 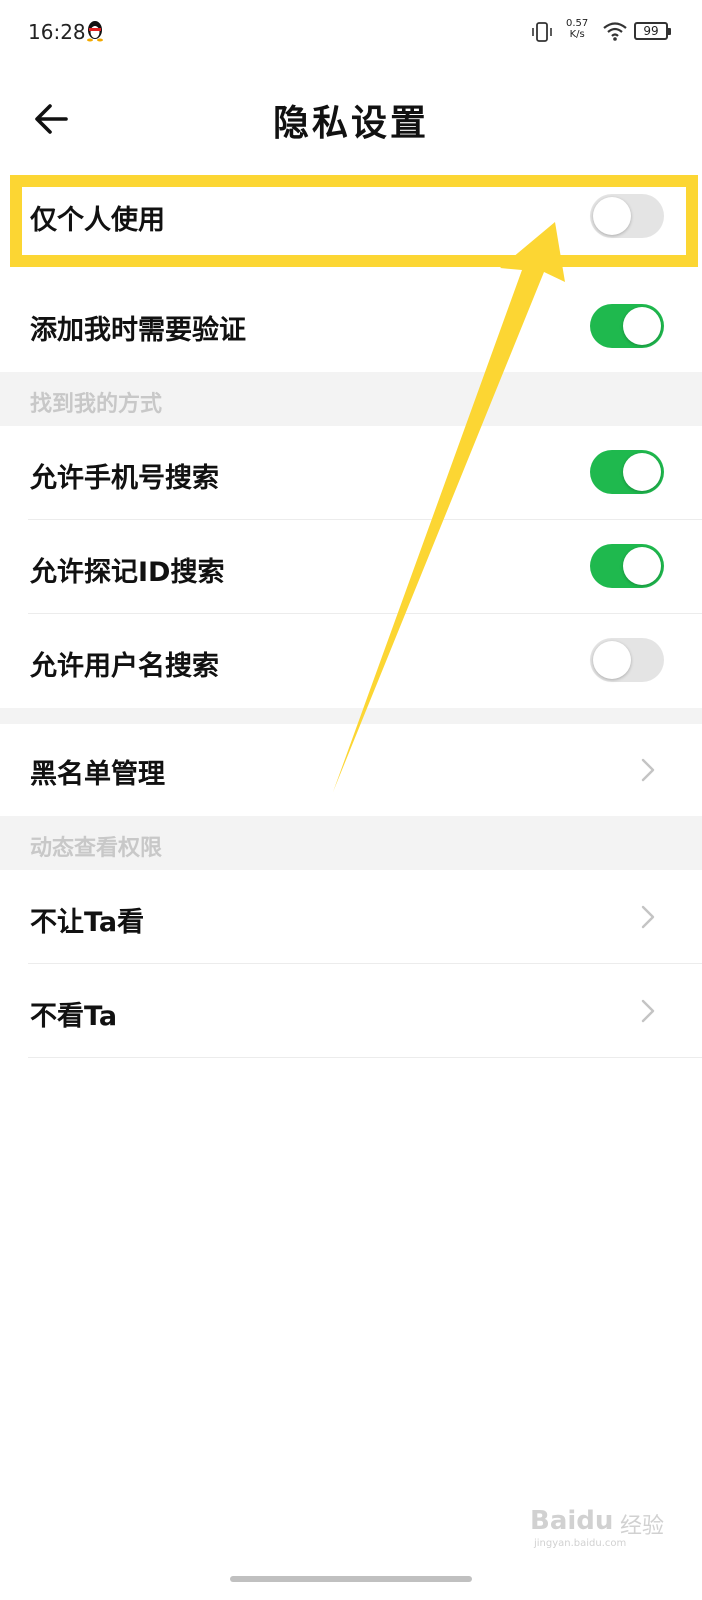 I want to click on setting-row-username-search: 允许用户名搜索, so click(x=351, y=661).